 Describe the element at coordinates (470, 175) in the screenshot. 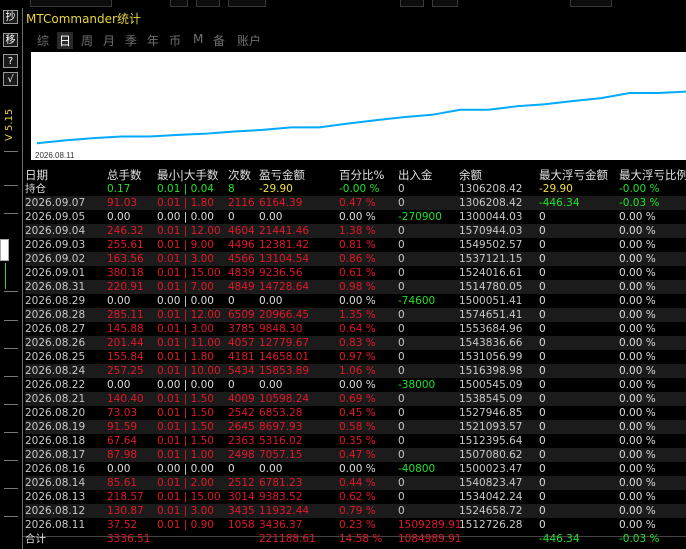

I see `col-balance: 余额` at that location.